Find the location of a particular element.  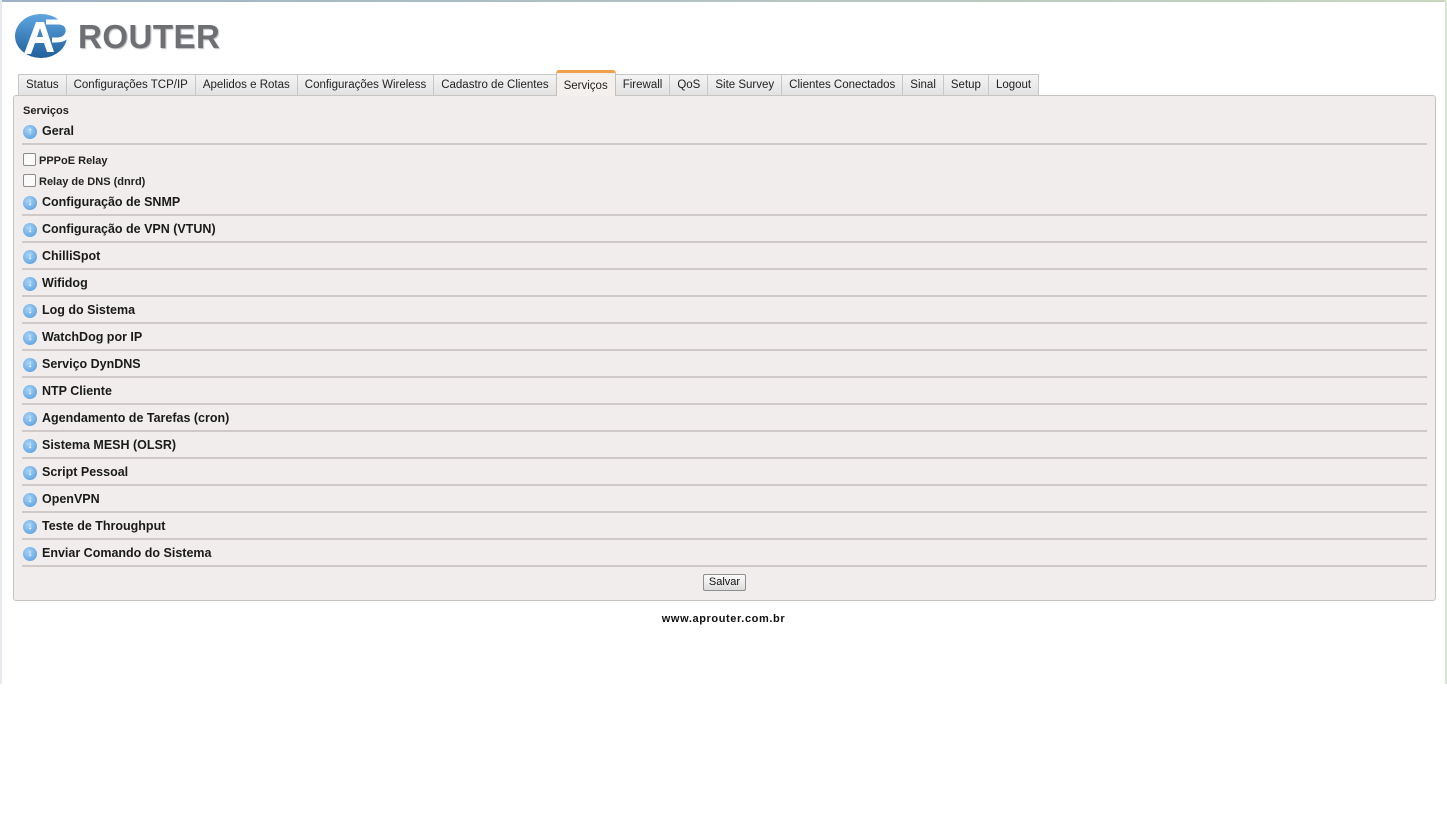

section-dyndns: ↓ Serviço DynDNS is located at coordinates (724, 367).